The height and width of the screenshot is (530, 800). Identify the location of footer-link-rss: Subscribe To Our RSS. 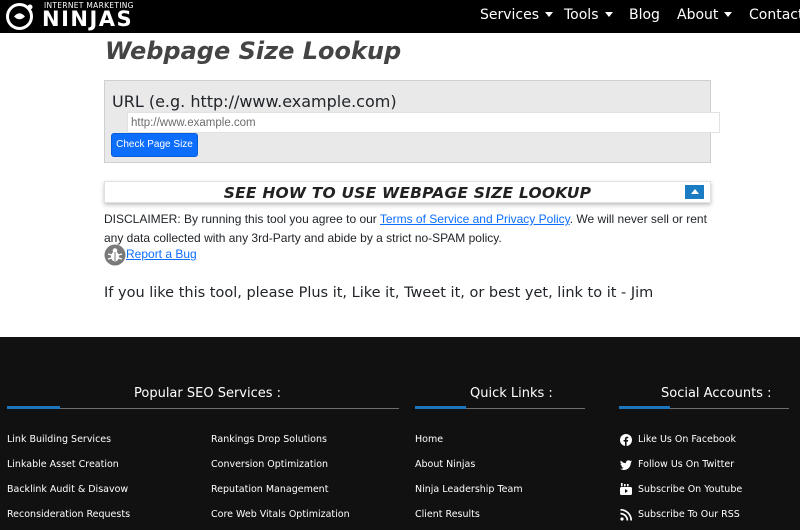
(689, 514).